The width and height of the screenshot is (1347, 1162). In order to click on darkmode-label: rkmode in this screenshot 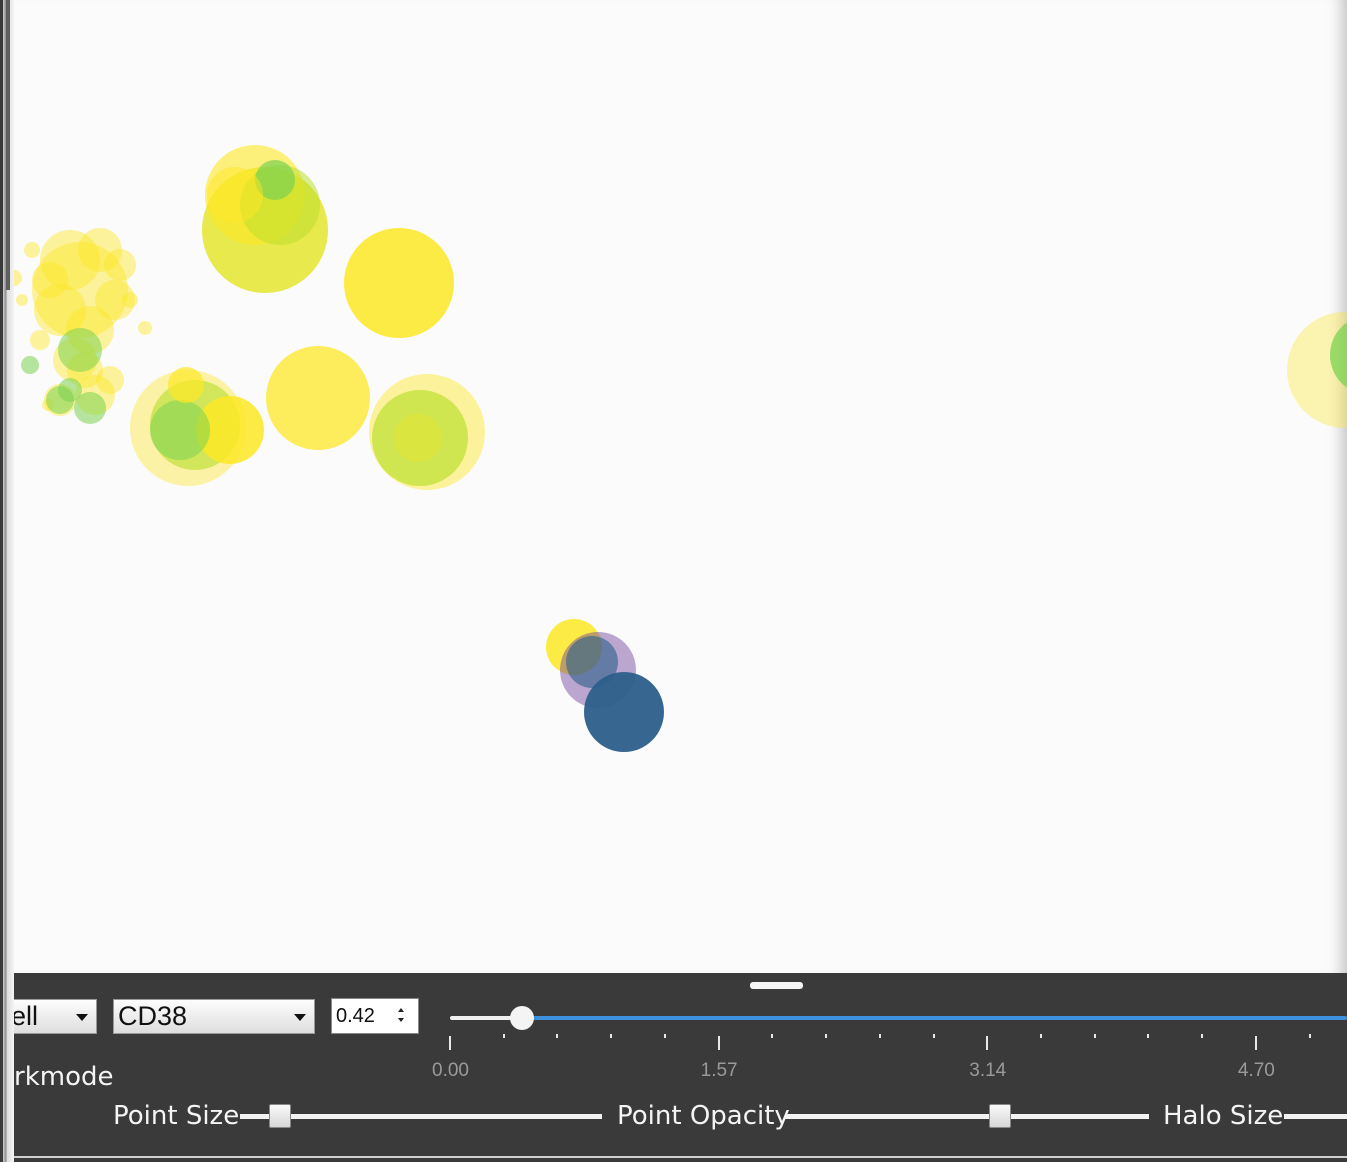, I will do `click(63, 1077)`.